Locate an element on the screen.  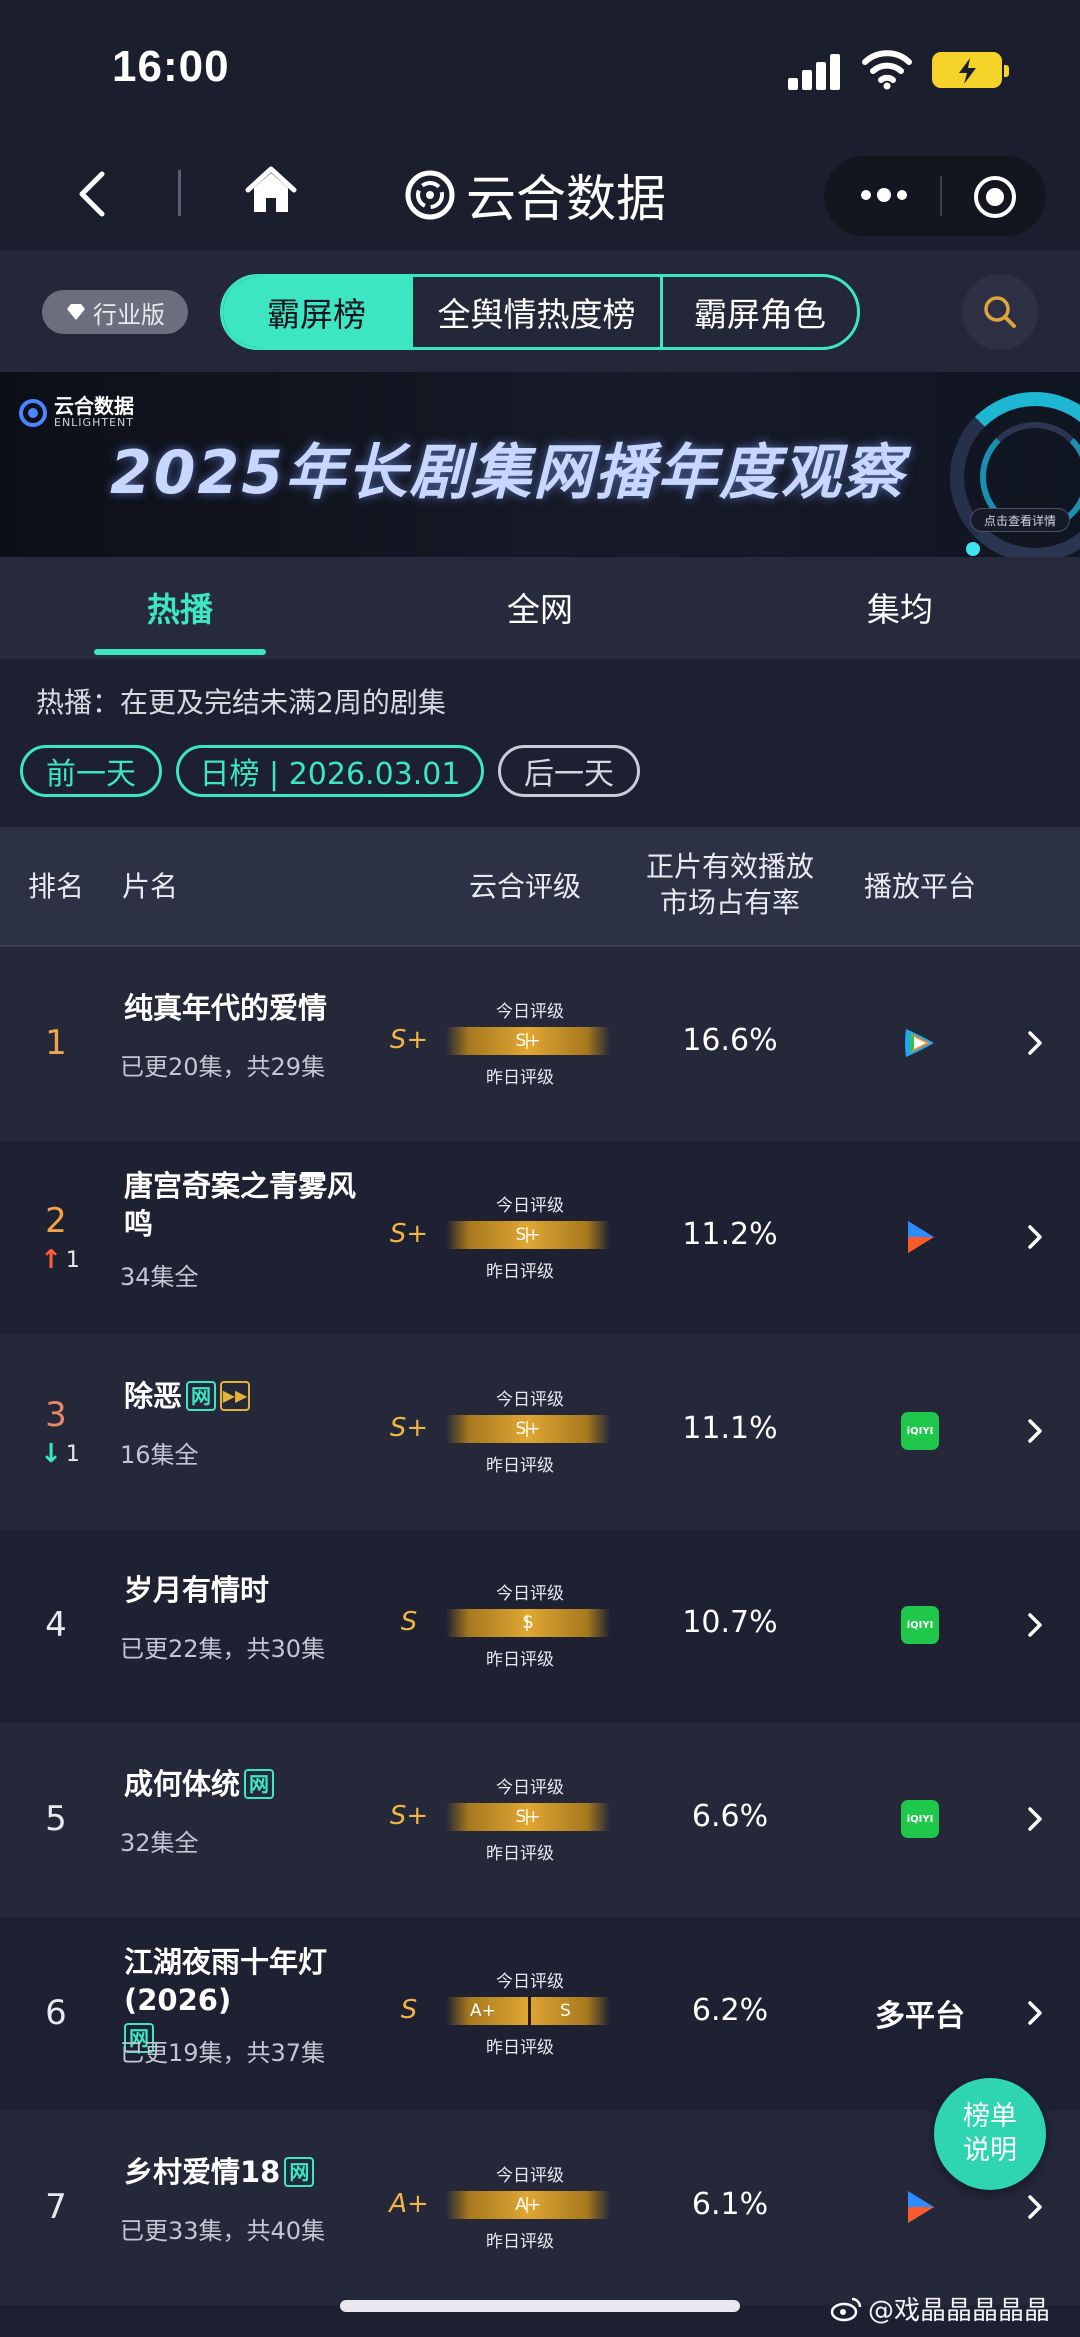
table-row: 4 岁月有情时 已更22集，共30集 S 今日评级 S 昨日评级 10.7% iQIYI is located at coordinates (540, 1626).